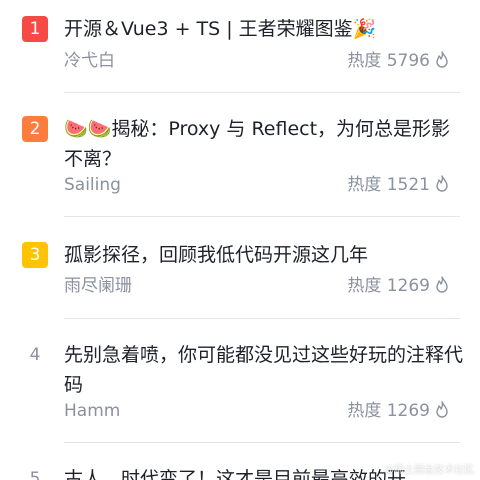 Image resolution: width=480 pixels, height=480 pixels. Describe the element at coordinates (264, 255) in the screenshot. I see `article-title: 孤影探径，回顾我低代码开源这几年` at that location.